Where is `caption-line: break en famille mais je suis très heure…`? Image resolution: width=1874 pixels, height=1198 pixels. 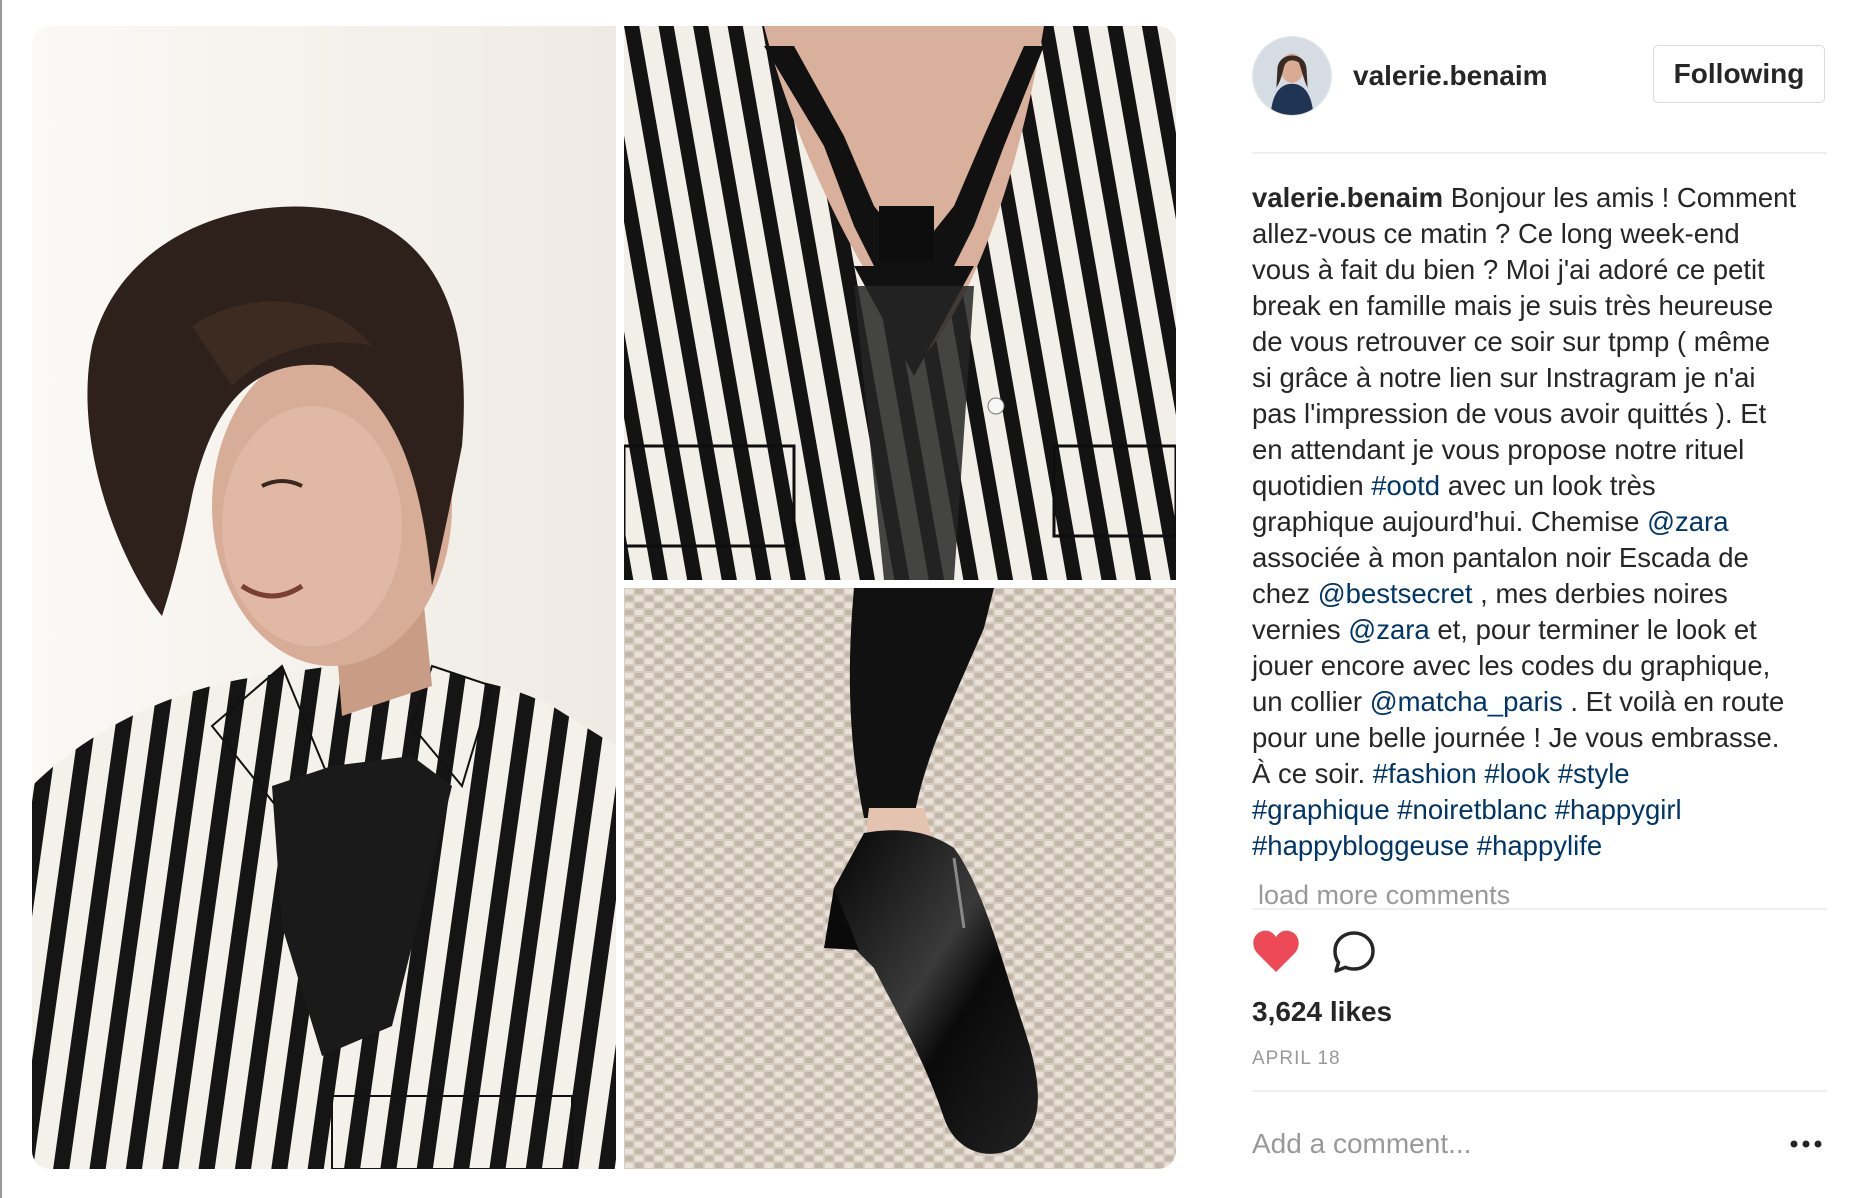 caption-line: break en famille mais je suis très heure… is located at coordinates (1539, 306).